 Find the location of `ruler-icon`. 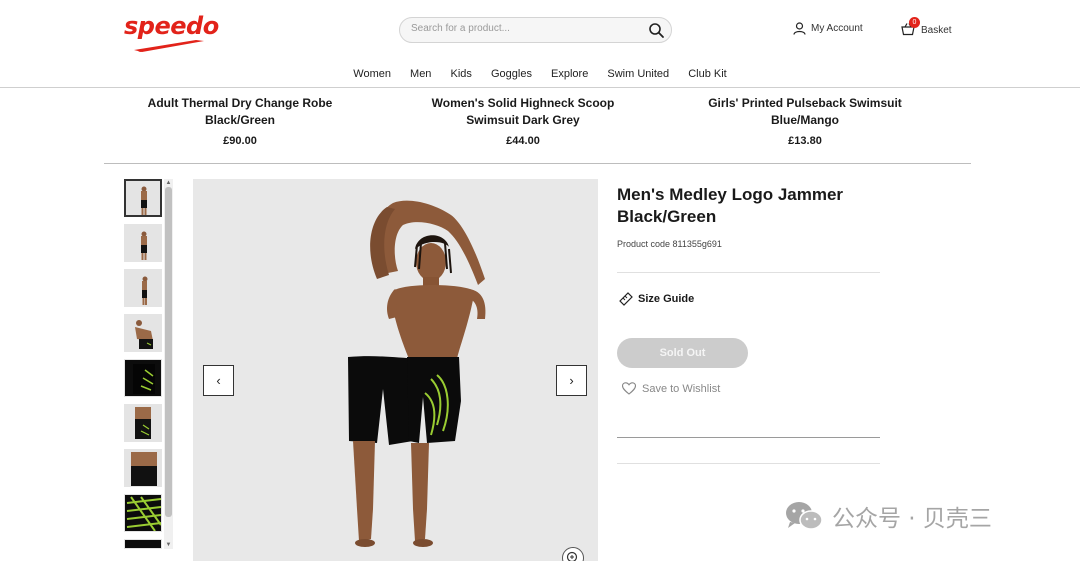

ruler-icon is located at coordinates (626, 299).